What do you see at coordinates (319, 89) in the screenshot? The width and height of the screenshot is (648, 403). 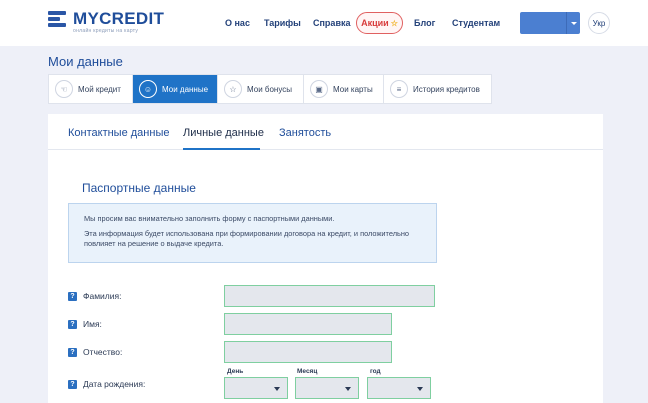 I see `card-icon: ▣` at bounding box center [319, 89].